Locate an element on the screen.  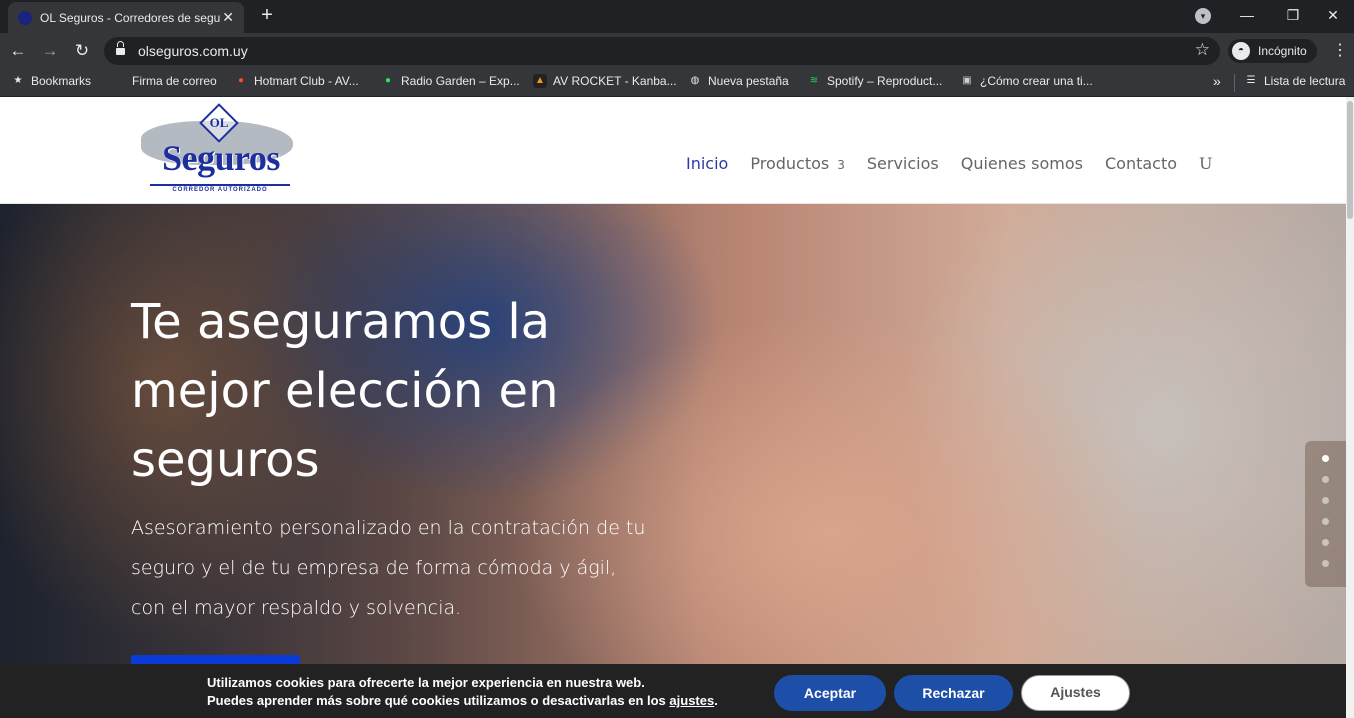
tab-search-icon: ▾ is located at coordinates (1203, 16).